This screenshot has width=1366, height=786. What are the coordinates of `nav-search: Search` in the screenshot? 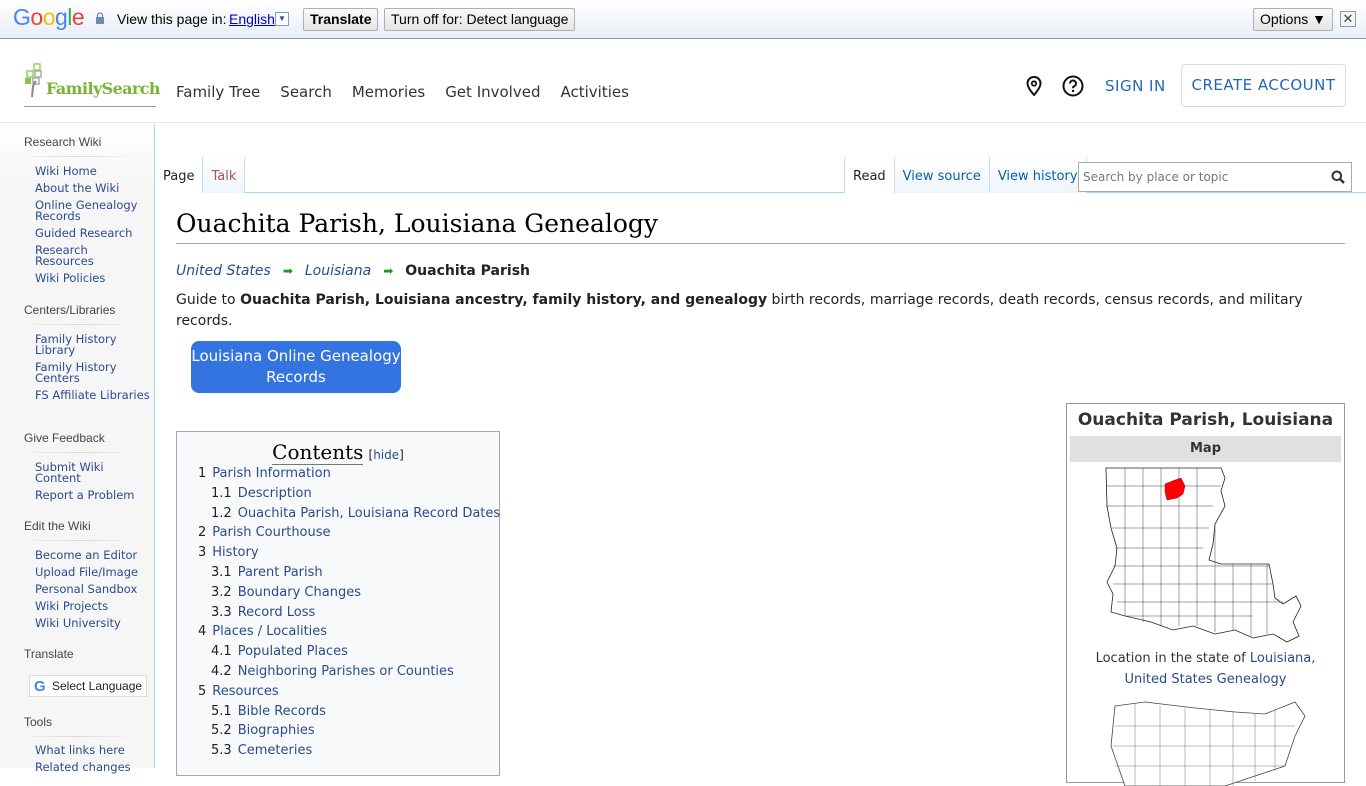 It's located at (306, 92).